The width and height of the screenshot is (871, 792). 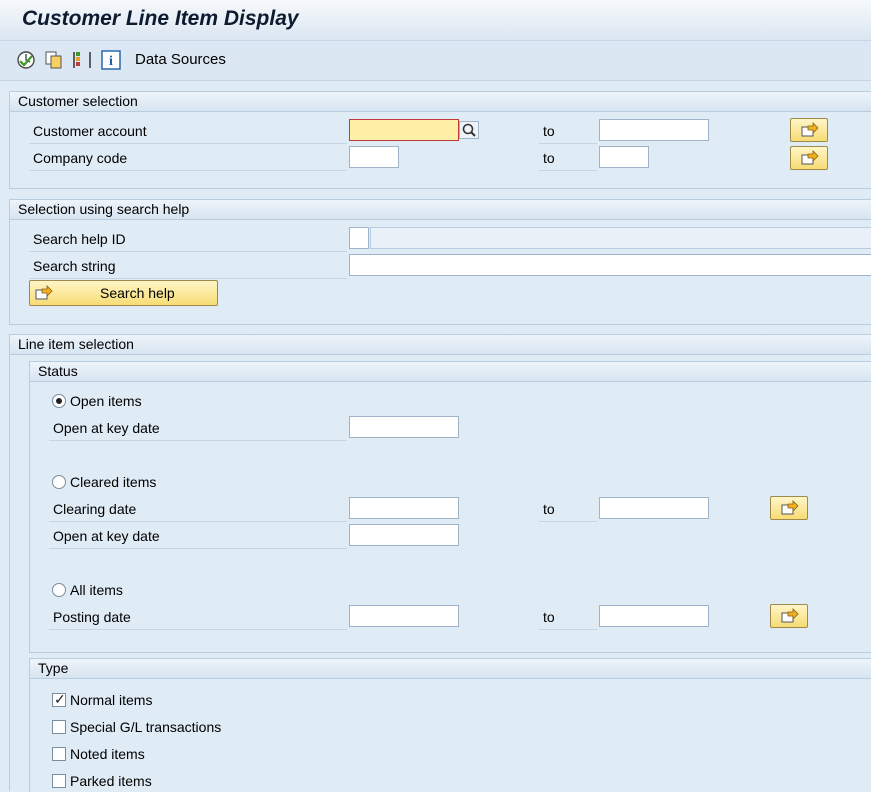 I want to click on search-help-id-label: Search help ID, so click(x=79, y=239).